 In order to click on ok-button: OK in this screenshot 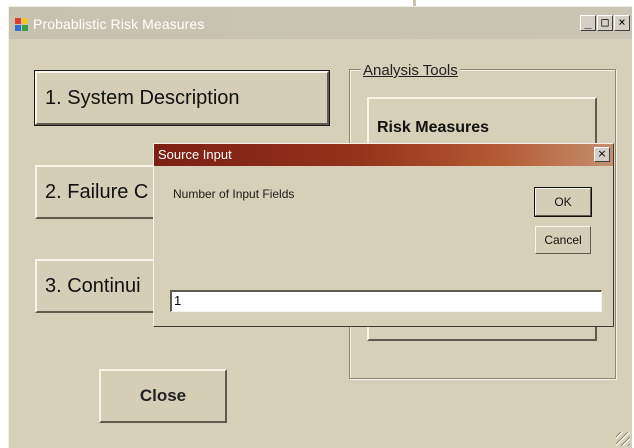, I will do `click(563, 202)`.